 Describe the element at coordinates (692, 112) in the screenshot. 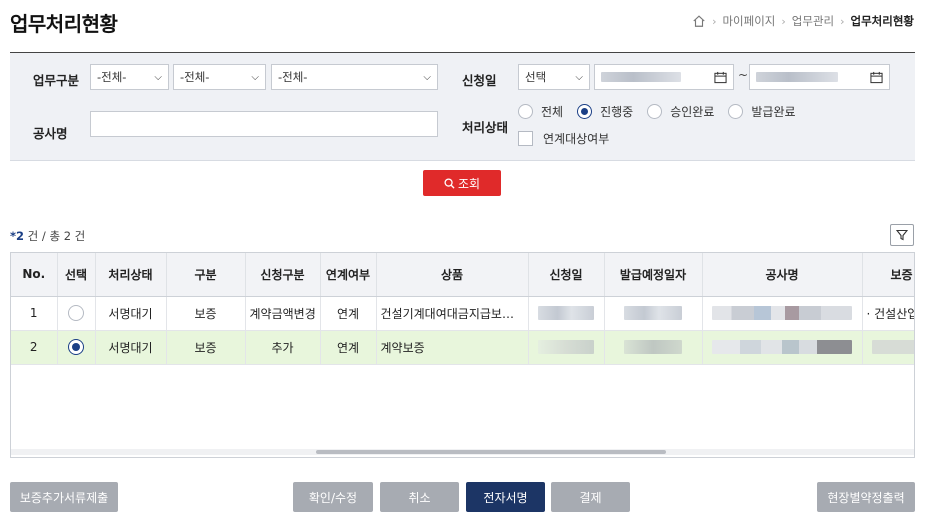

I see `radio-label: 승인완료` at that location.